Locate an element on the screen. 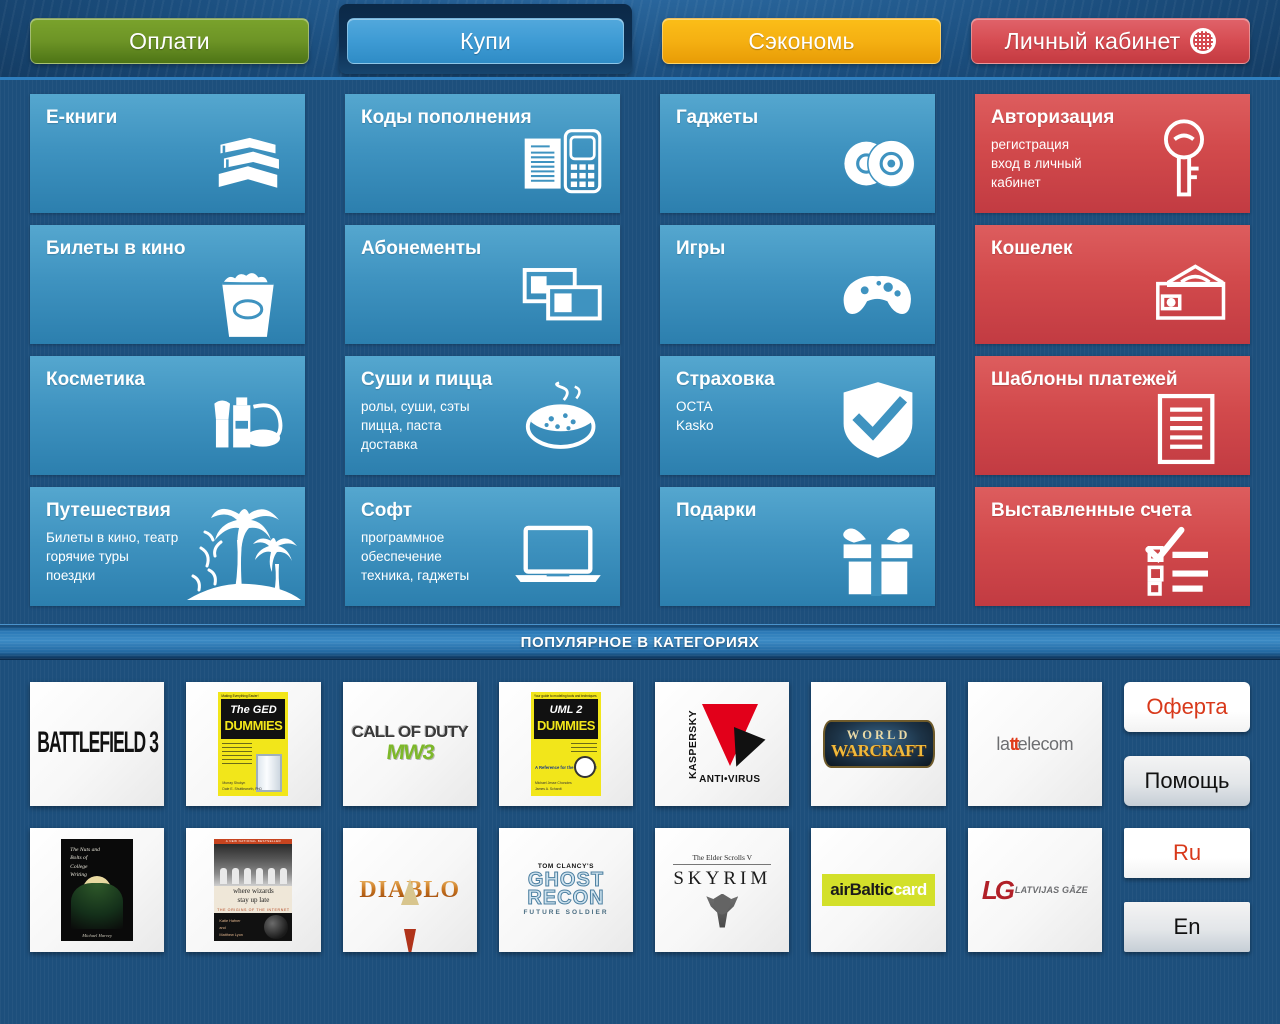  product-thumb-latvijas-gaze: LG LATVIJAS GĀZE is located at coordinates (1034, 890).